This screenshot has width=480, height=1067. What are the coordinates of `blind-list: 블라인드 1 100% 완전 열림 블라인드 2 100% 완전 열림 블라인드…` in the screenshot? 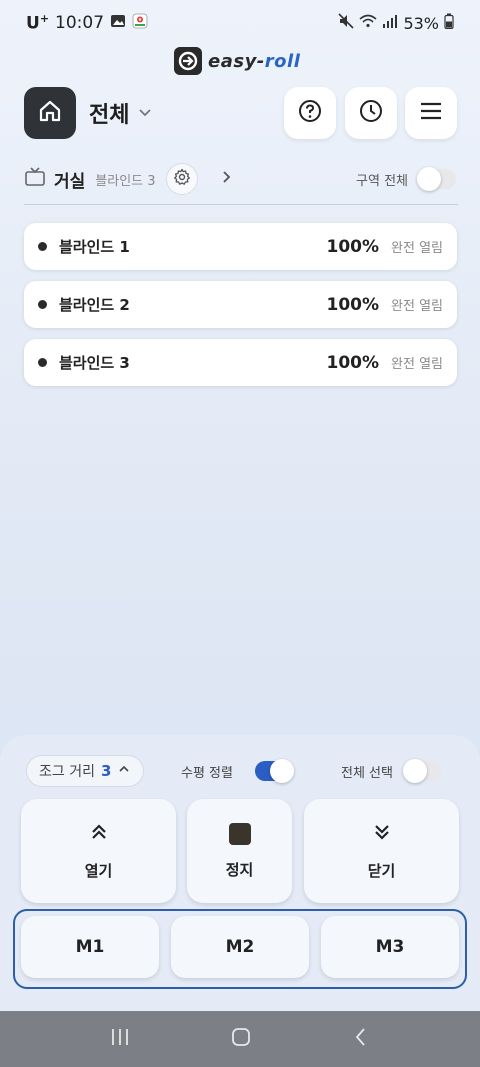 It's located at (240, 310).